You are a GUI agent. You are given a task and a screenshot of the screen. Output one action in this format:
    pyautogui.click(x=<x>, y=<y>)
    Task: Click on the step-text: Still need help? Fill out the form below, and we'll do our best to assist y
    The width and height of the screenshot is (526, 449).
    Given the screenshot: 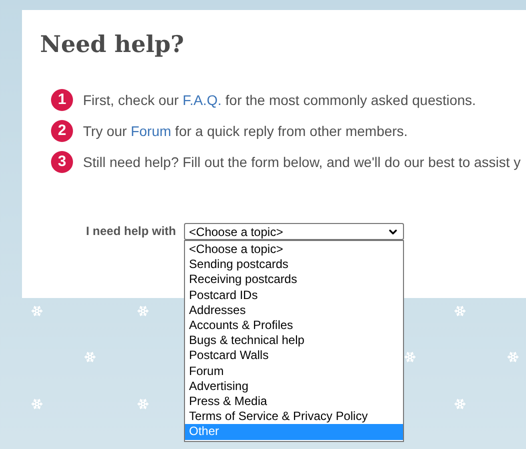 What is the action you would take?
    pyautogui.click(x=302, y=162)
    